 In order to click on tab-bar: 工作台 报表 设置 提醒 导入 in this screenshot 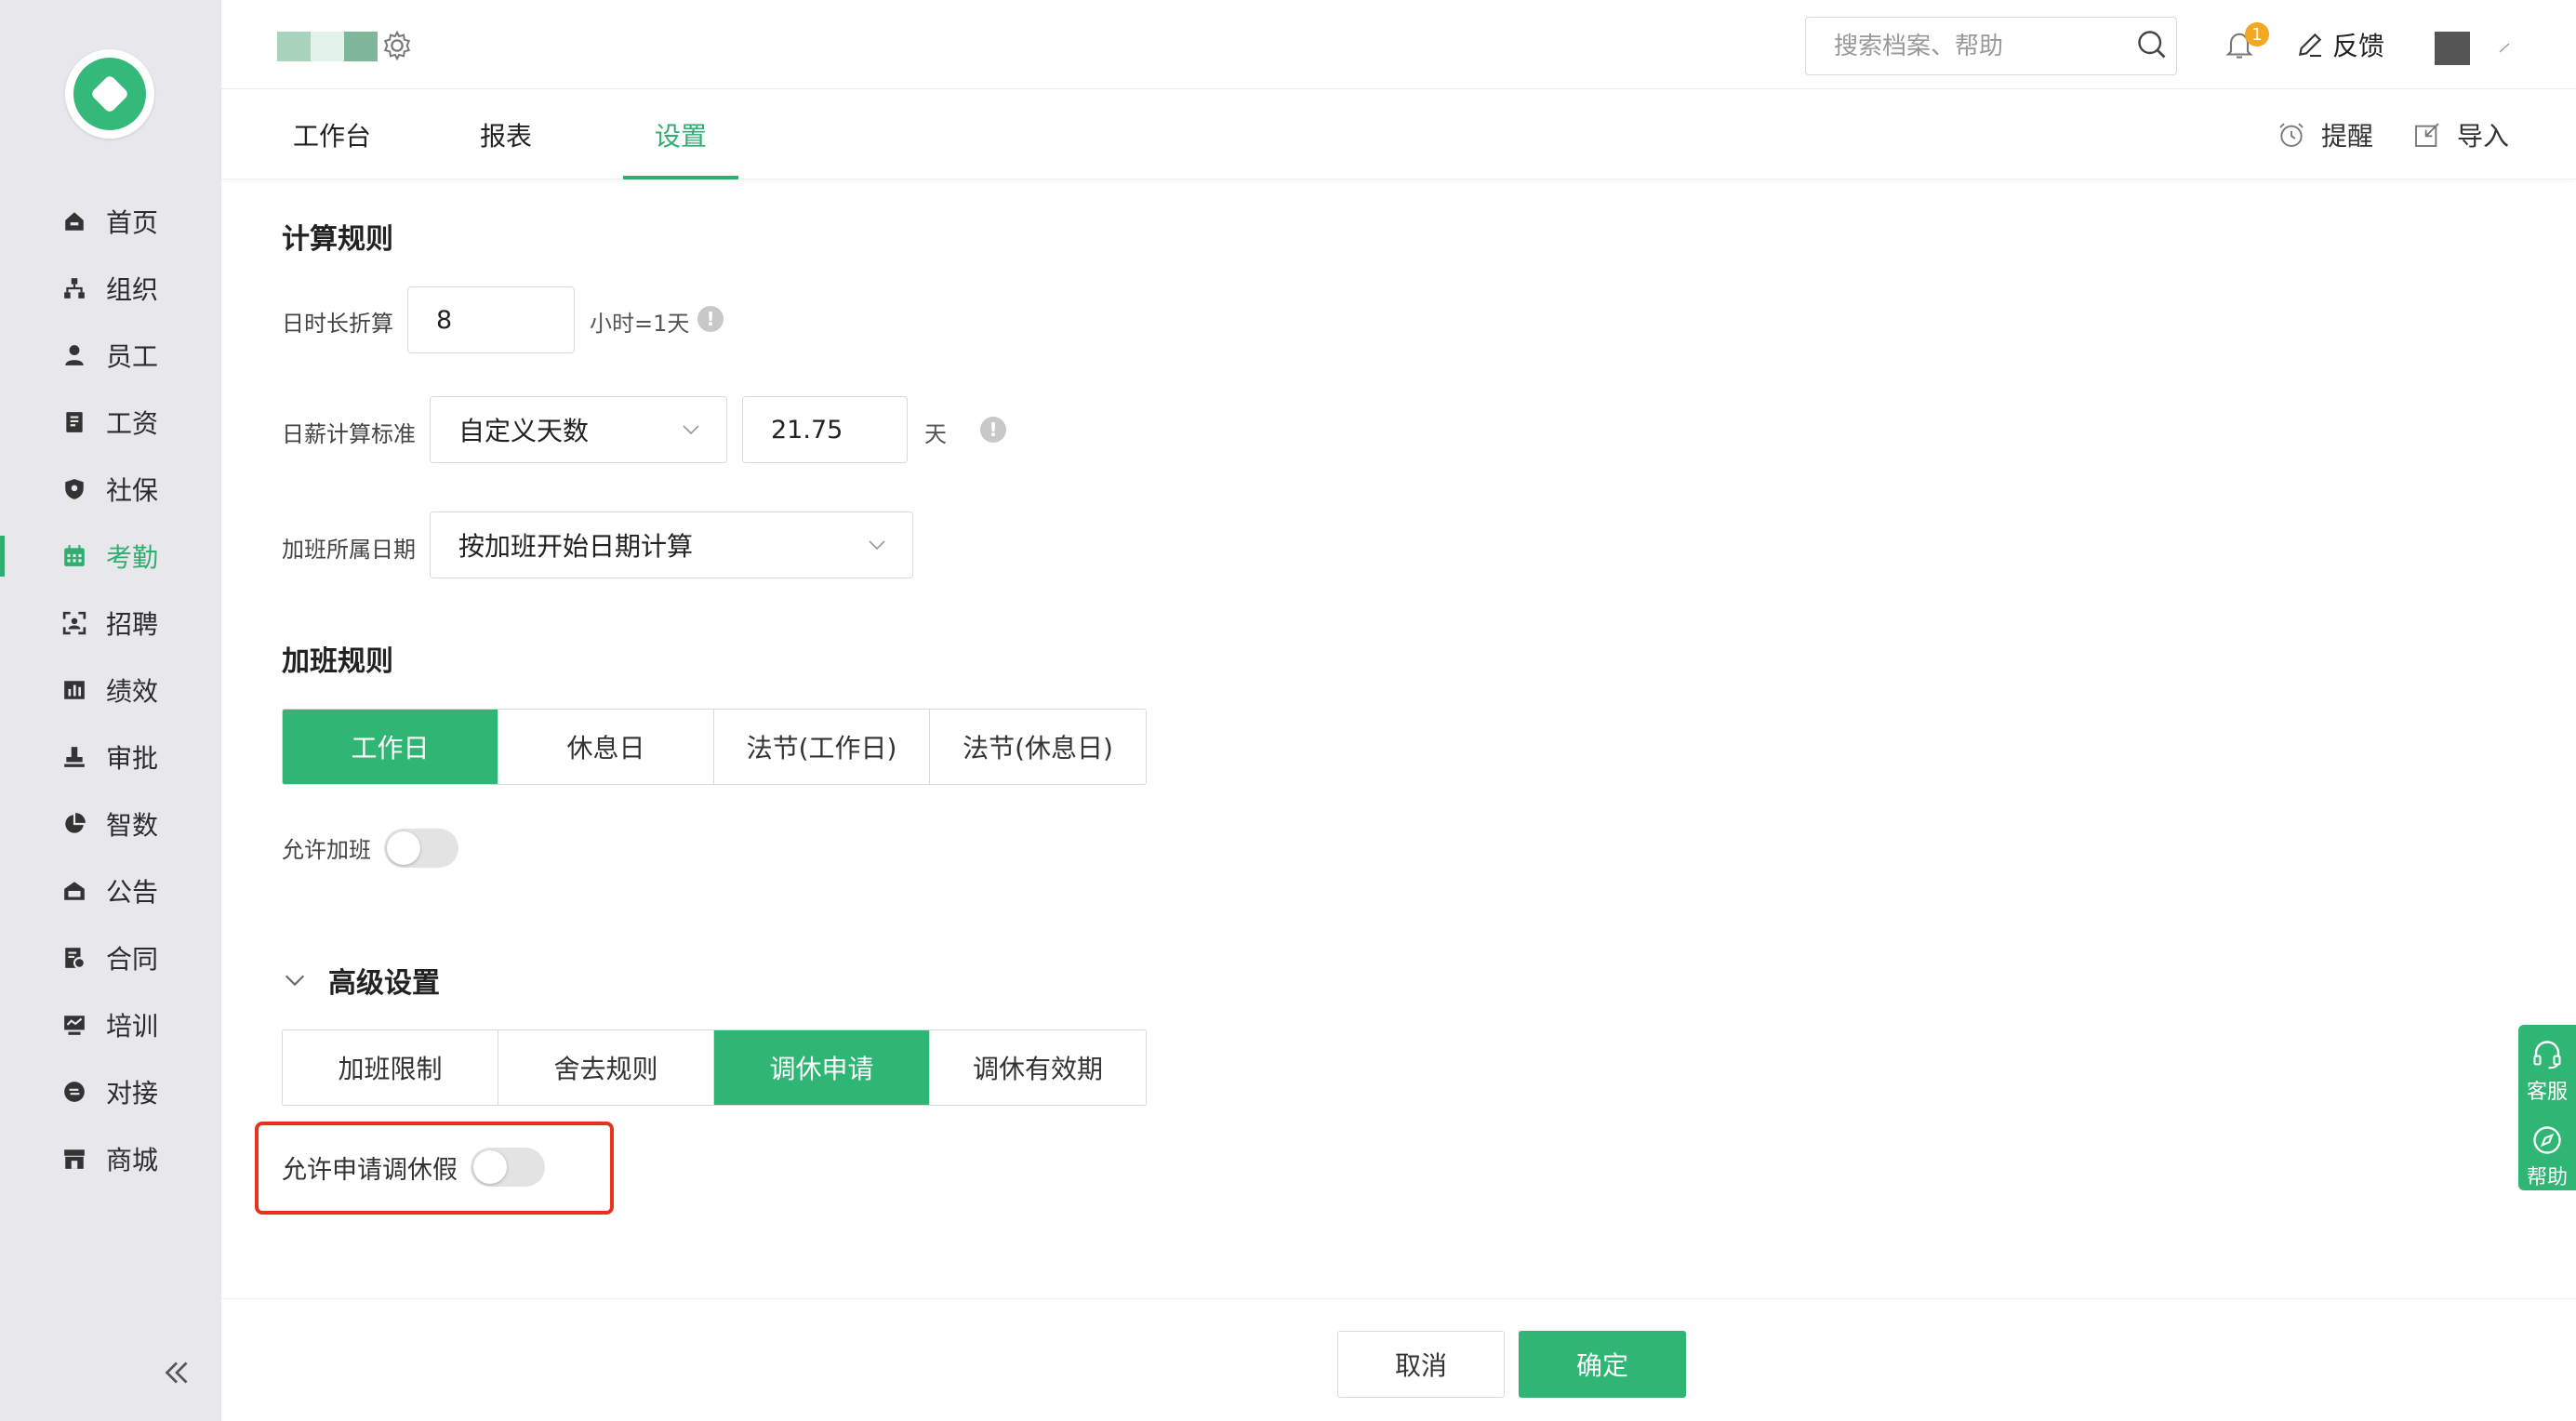, I will do `click(1398, 134)`.